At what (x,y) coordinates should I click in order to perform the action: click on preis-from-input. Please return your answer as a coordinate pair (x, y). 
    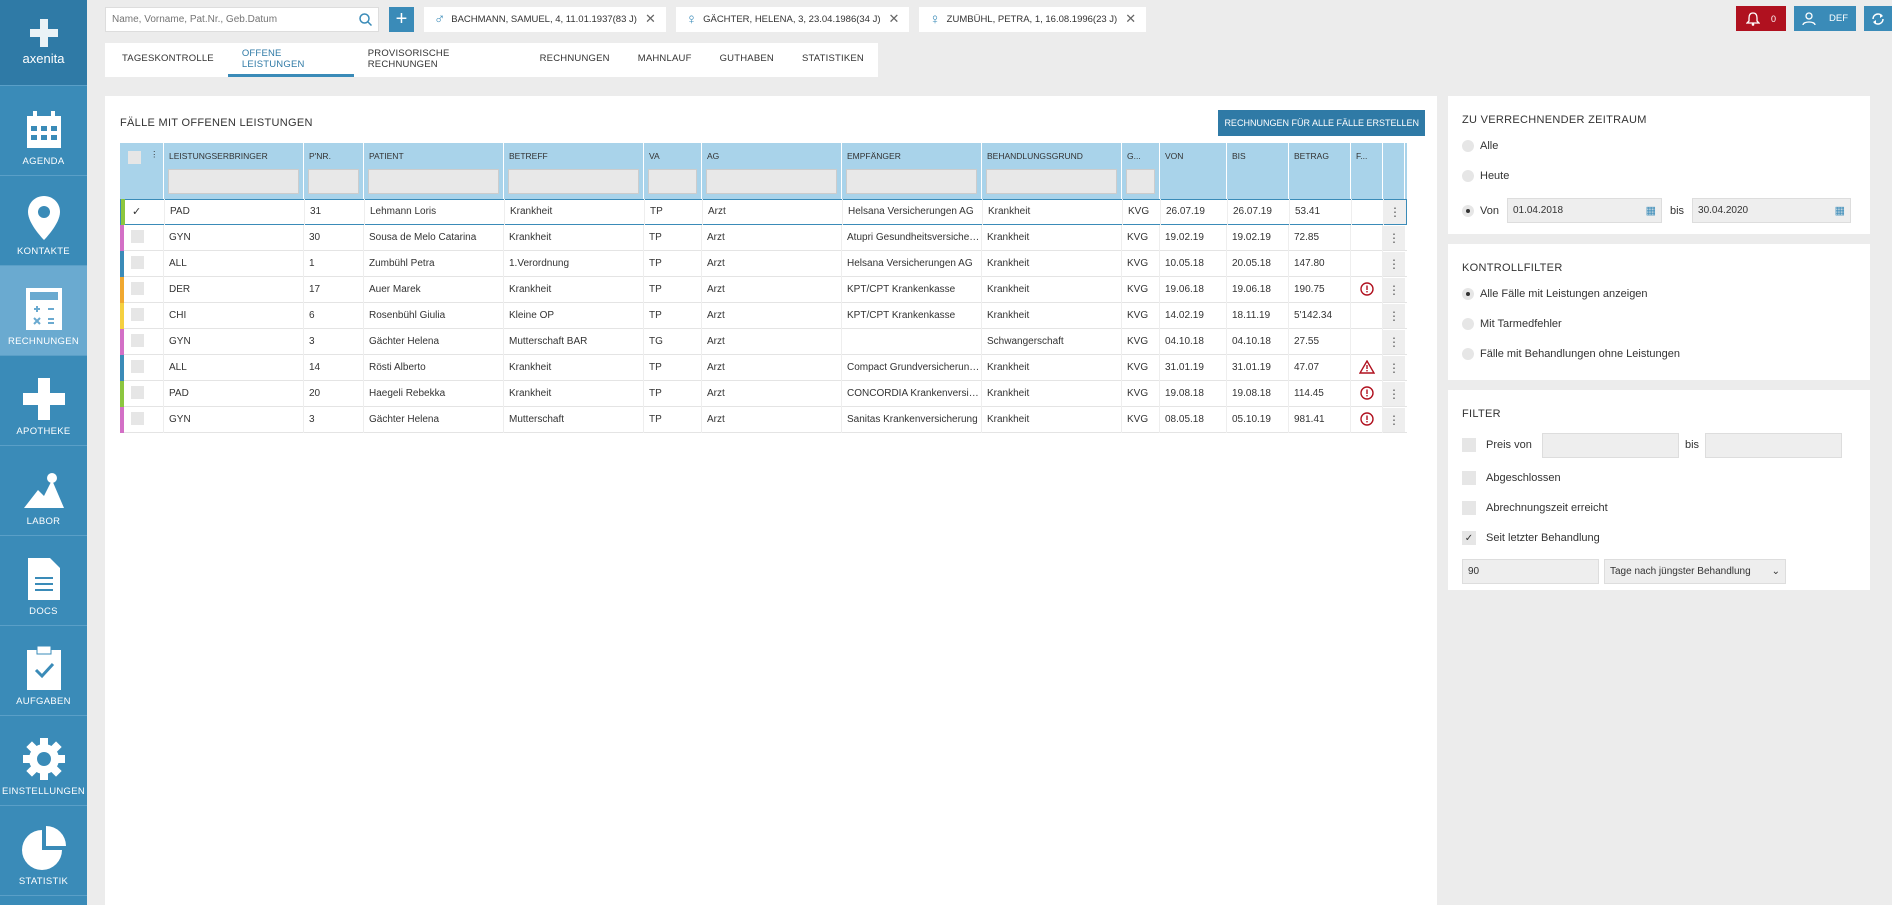
    Looking at the image, I should click on (1610, 445).